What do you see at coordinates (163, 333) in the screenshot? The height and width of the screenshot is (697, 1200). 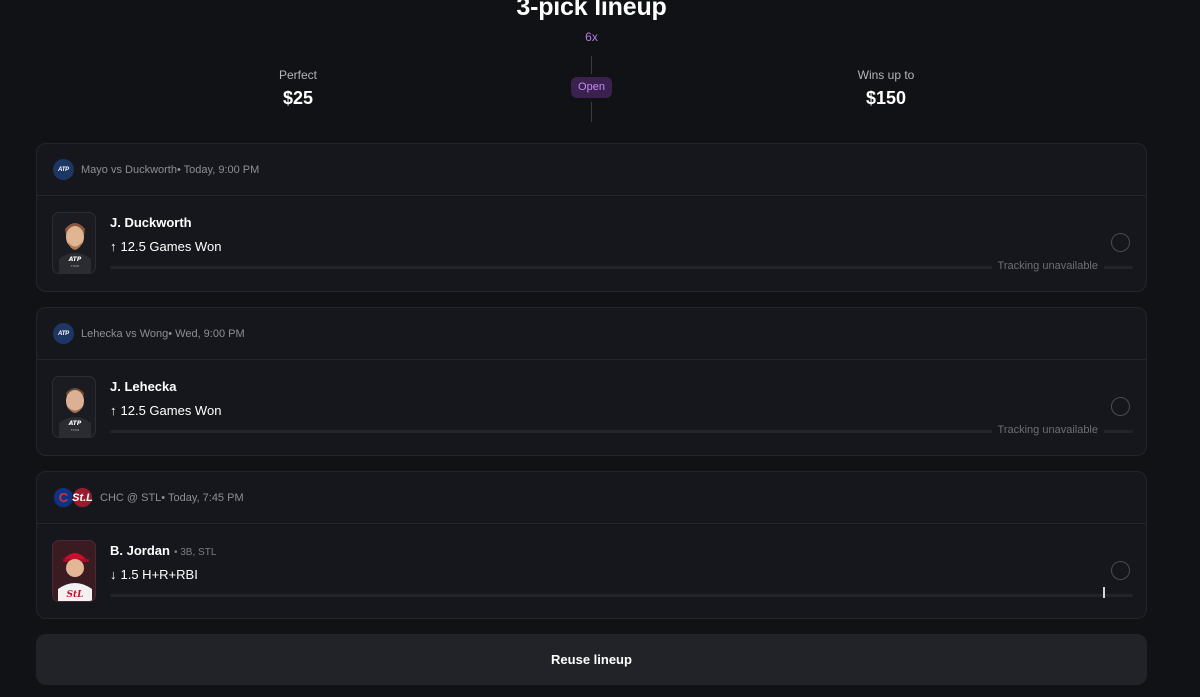 I see `match-info: Lehecka vs Wong• Wed, 9:00 PM` at bounding box center [163, 333].